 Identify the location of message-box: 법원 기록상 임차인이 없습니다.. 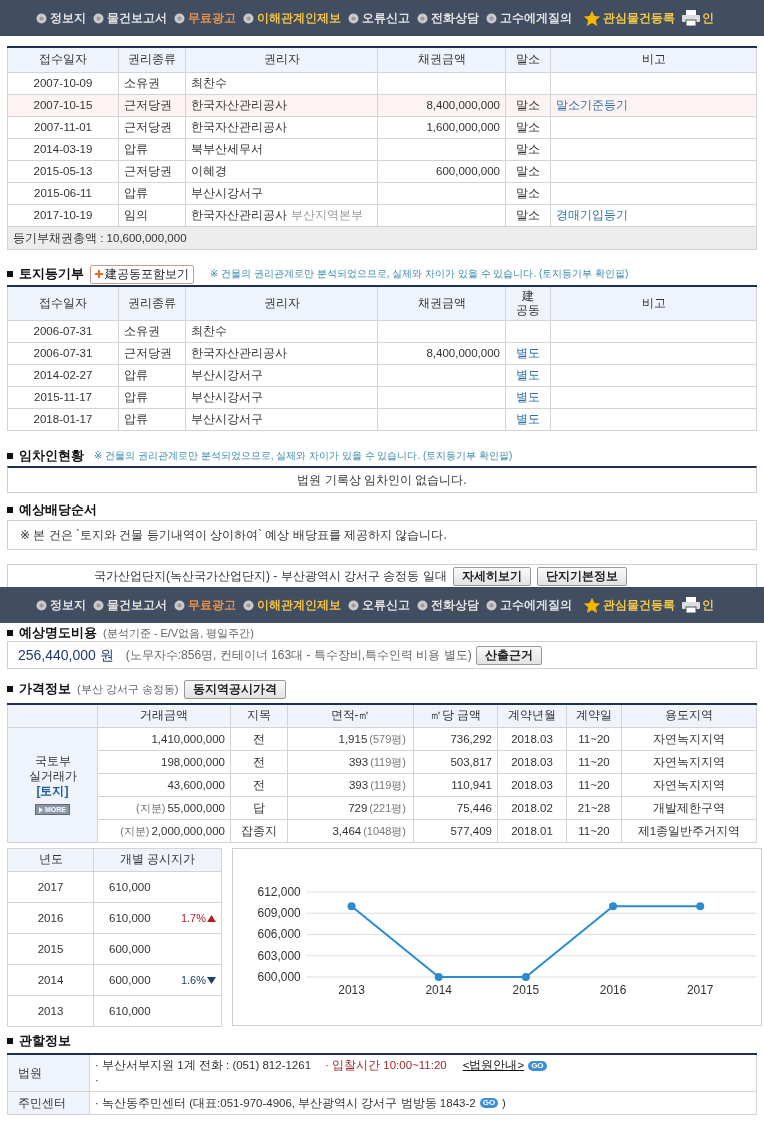
(382, 479).